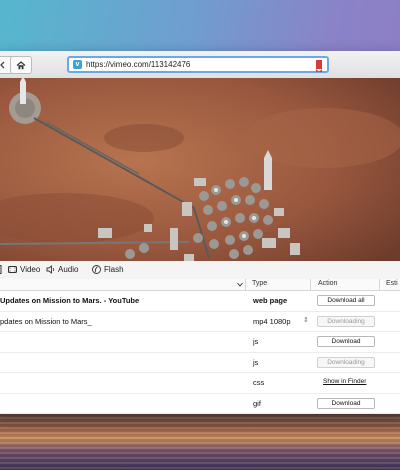 The image size is (400, 470). Describe the element at coordinates (200, 441) in the screenshot. I see `desktop-wallpaper` at that location.